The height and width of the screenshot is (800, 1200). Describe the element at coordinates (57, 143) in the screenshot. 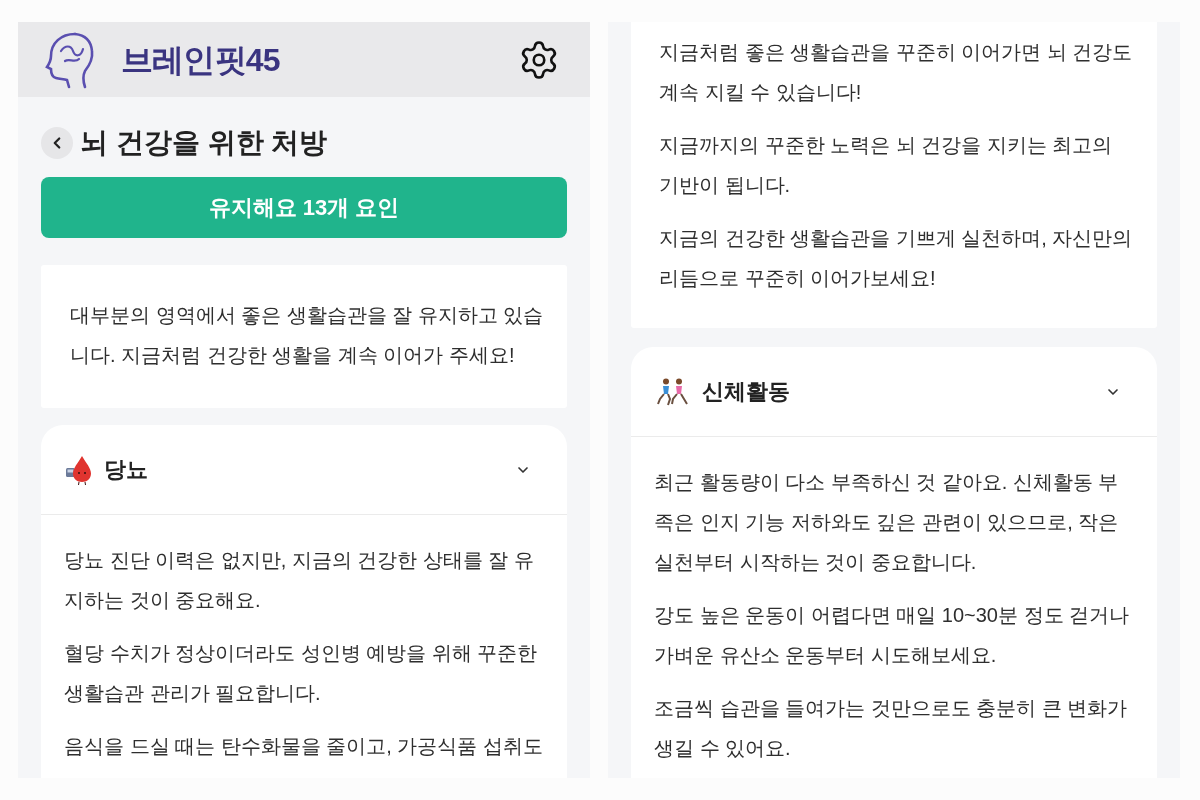

I see `back-button` at that location.